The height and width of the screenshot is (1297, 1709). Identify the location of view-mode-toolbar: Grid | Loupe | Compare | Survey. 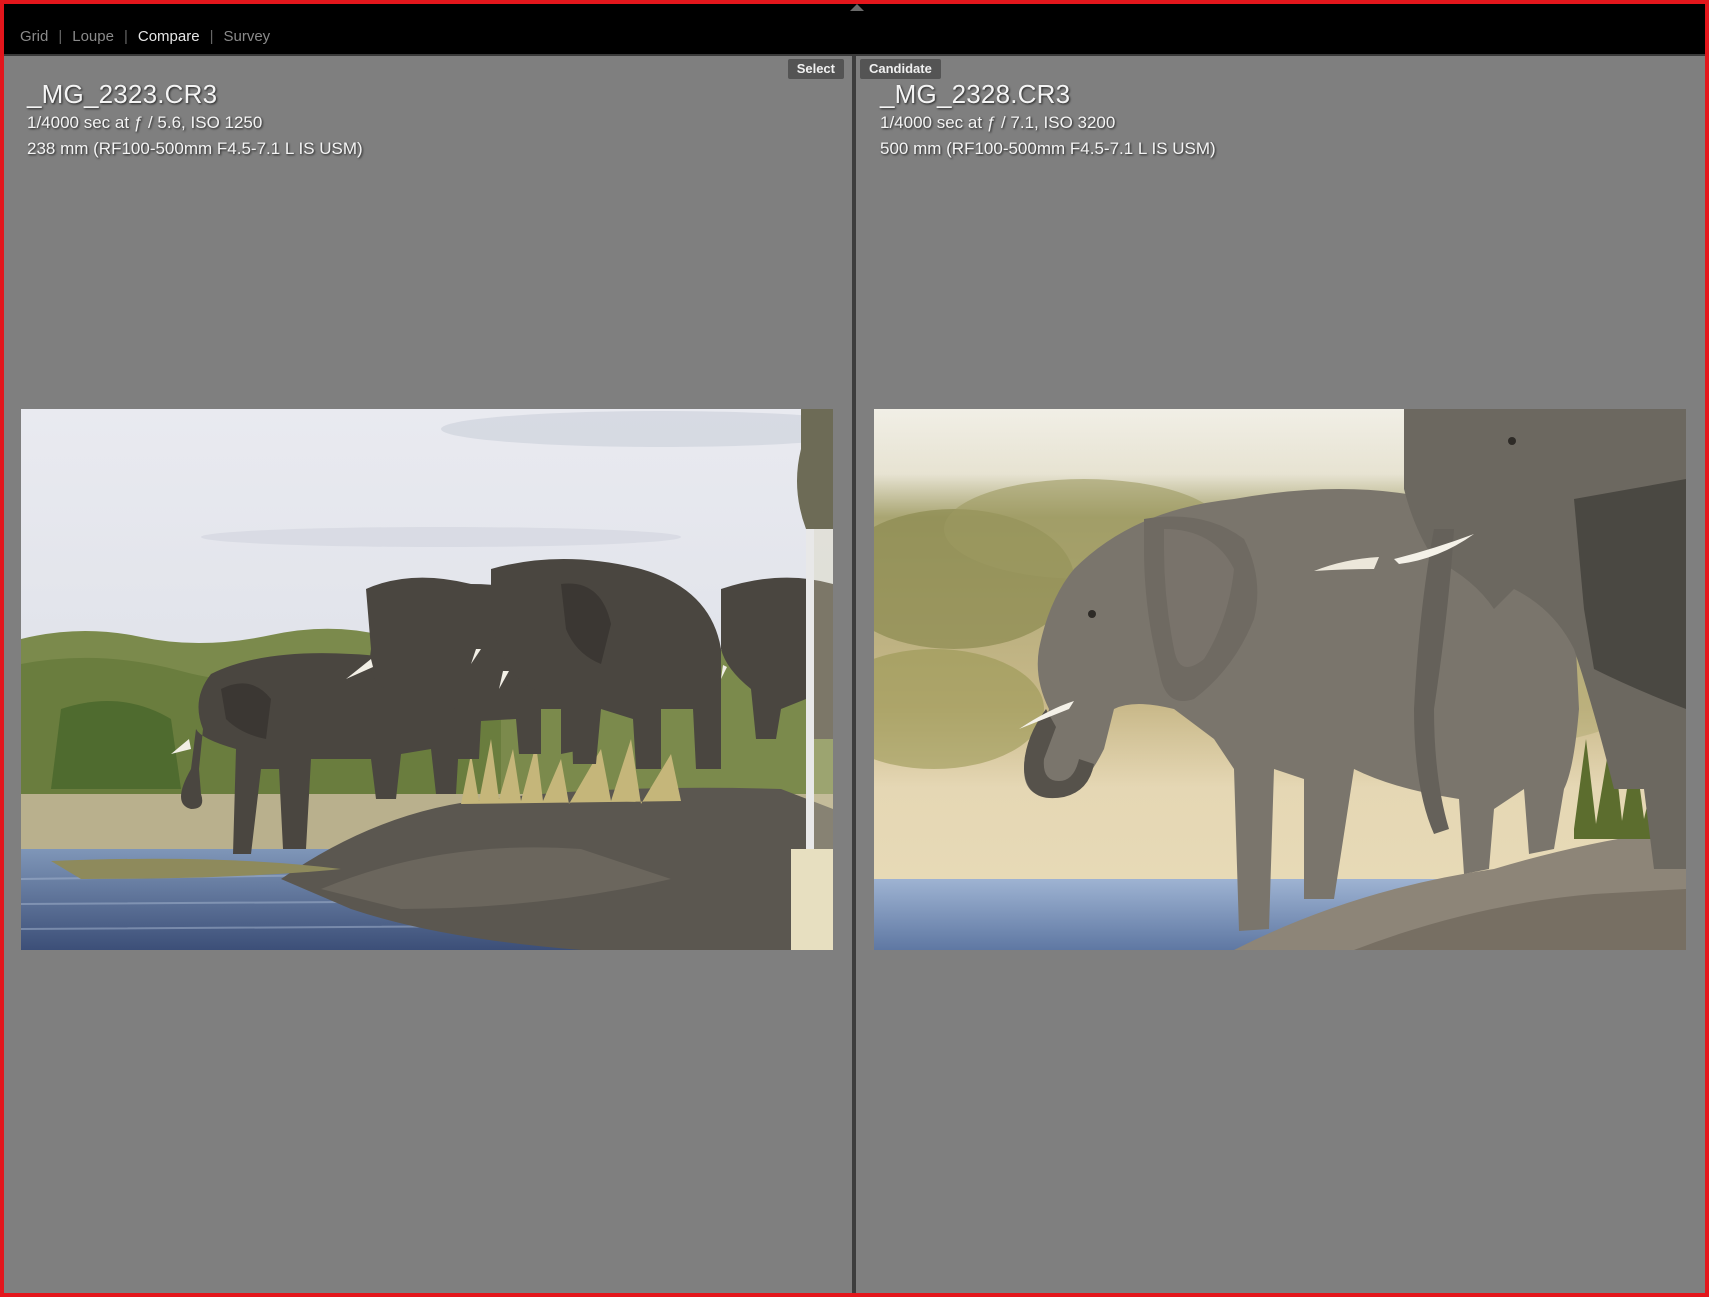
(854, 29).